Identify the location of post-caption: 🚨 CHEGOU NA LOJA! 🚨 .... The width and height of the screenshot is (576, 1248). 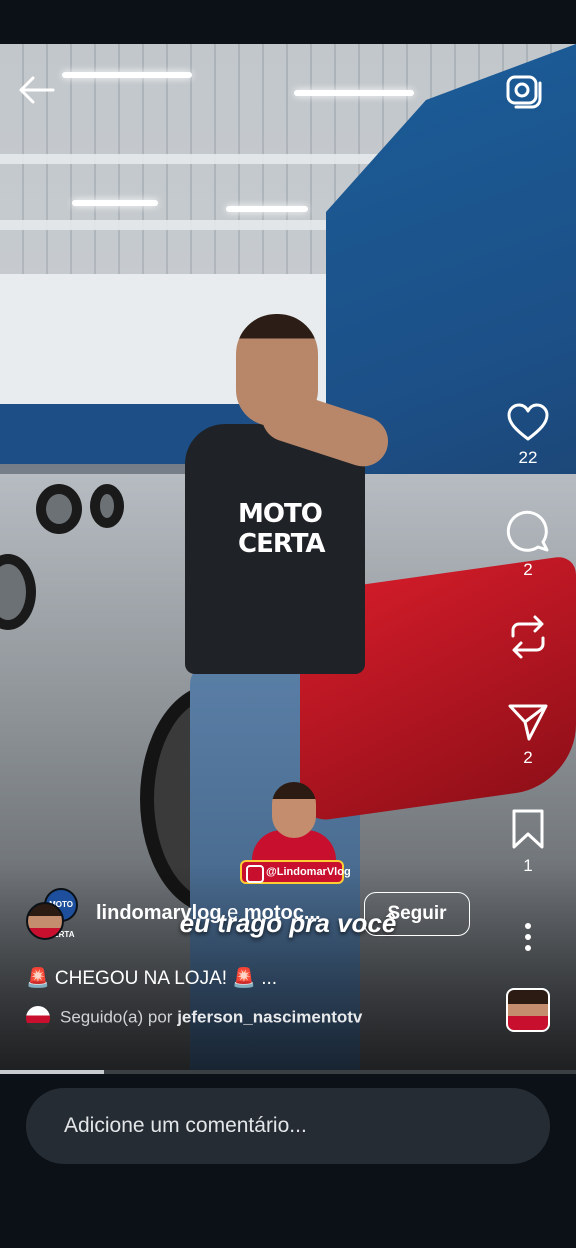
(151, 978).